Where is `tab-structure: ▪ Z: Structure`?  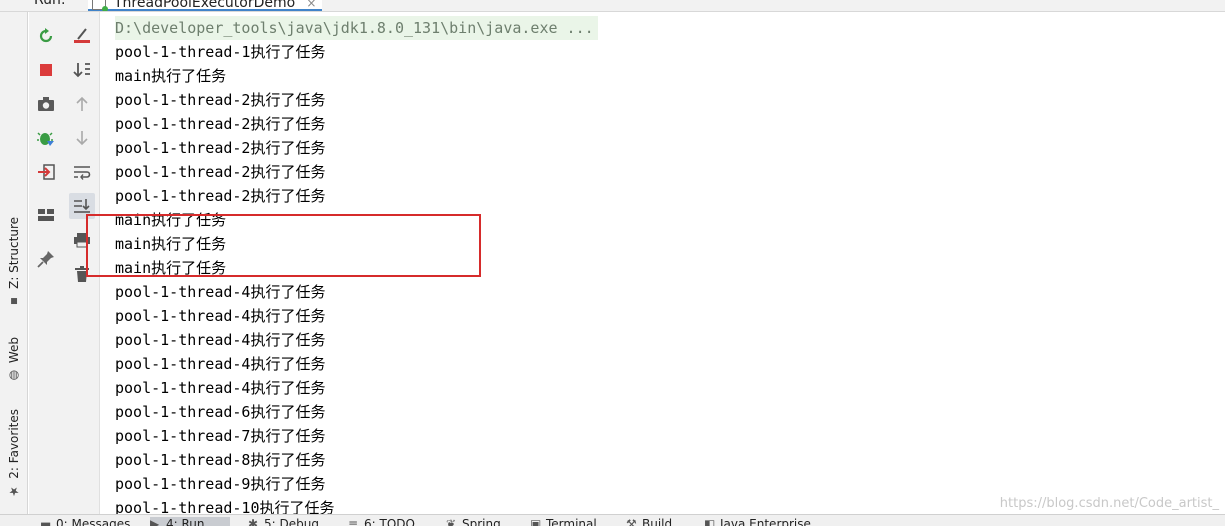
tab-structure: ▪ Z: Structure is located at coordinates (14, 263).